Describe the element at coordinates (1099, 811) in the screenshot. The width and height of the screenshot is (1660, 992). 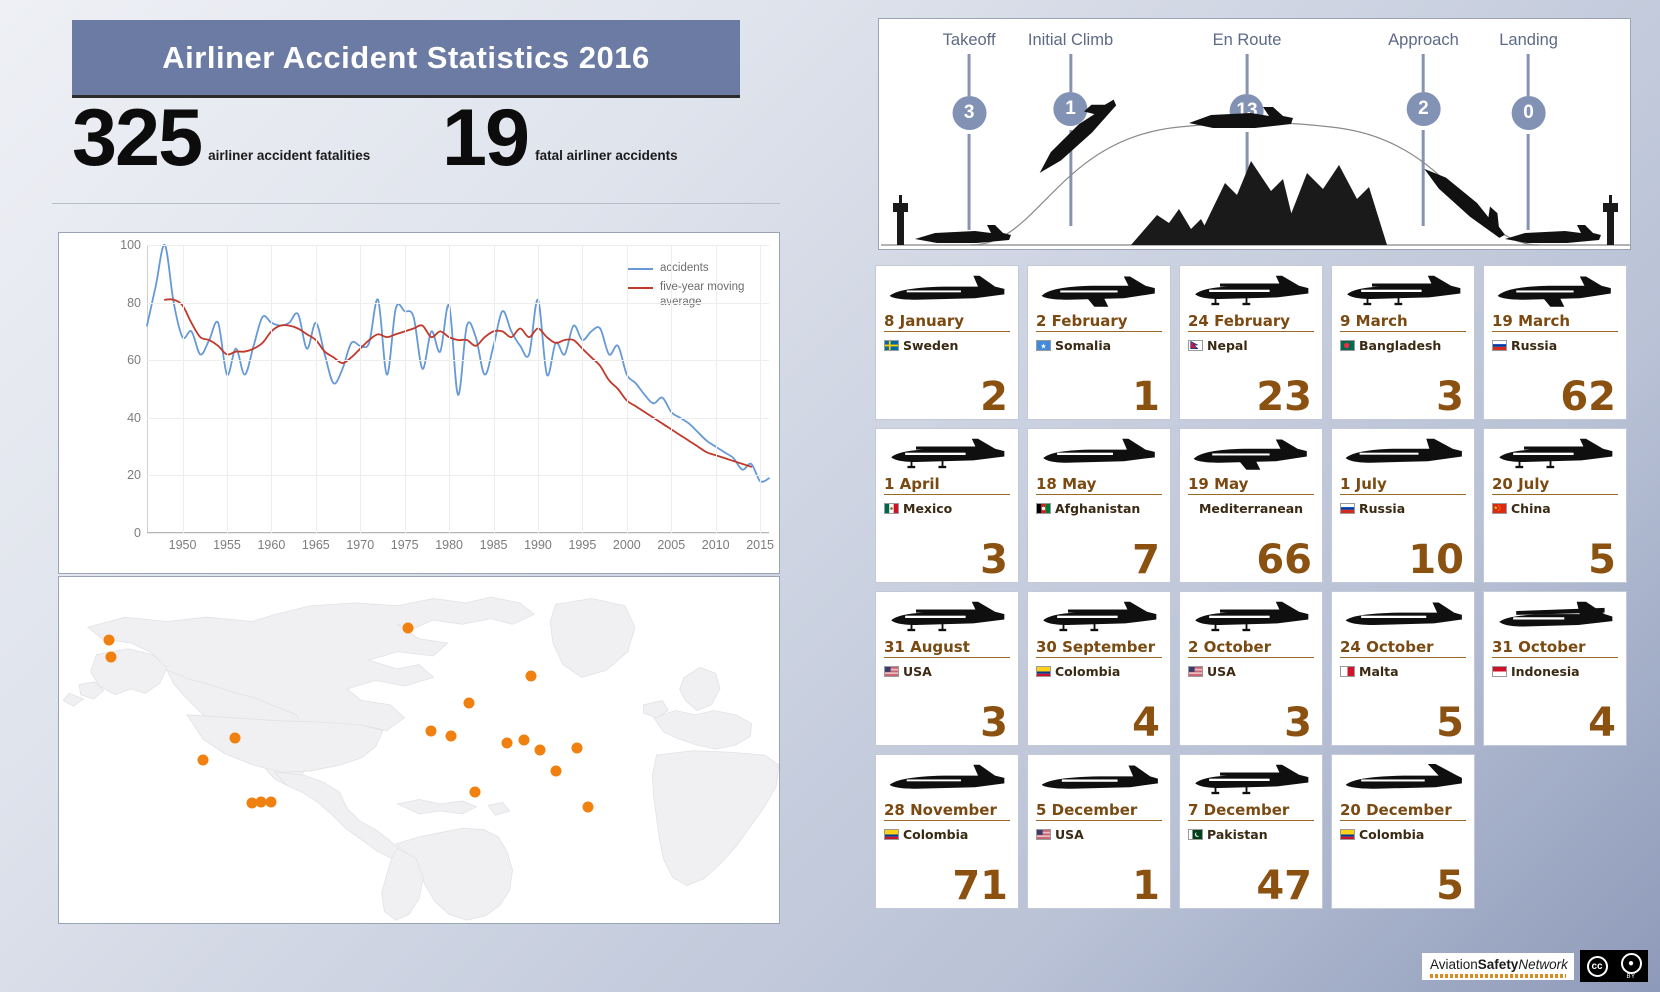
I see `card-date: 5 December` at that location.